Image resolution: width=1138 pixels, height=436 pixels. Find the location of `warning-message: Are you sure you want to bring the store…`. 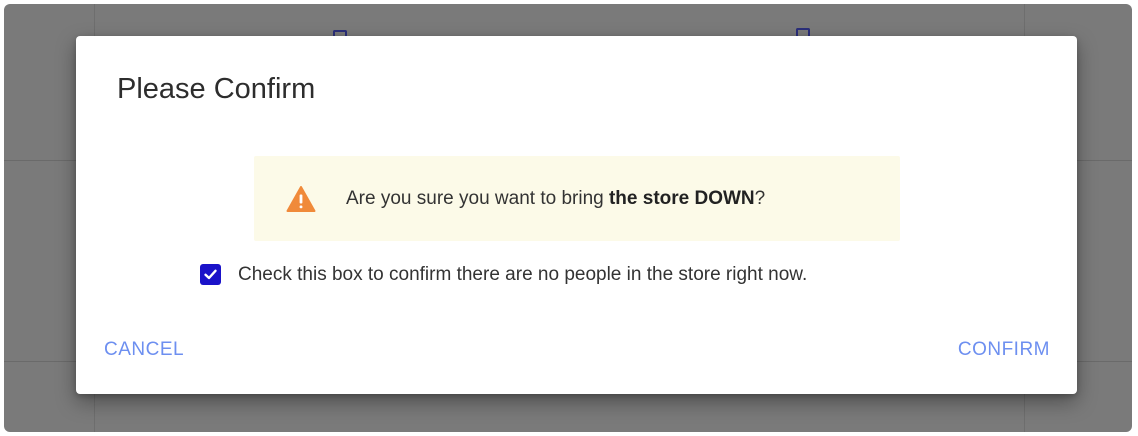

warning-message: Are you sure you want to bring the store… is located at coordinates (555, 199).